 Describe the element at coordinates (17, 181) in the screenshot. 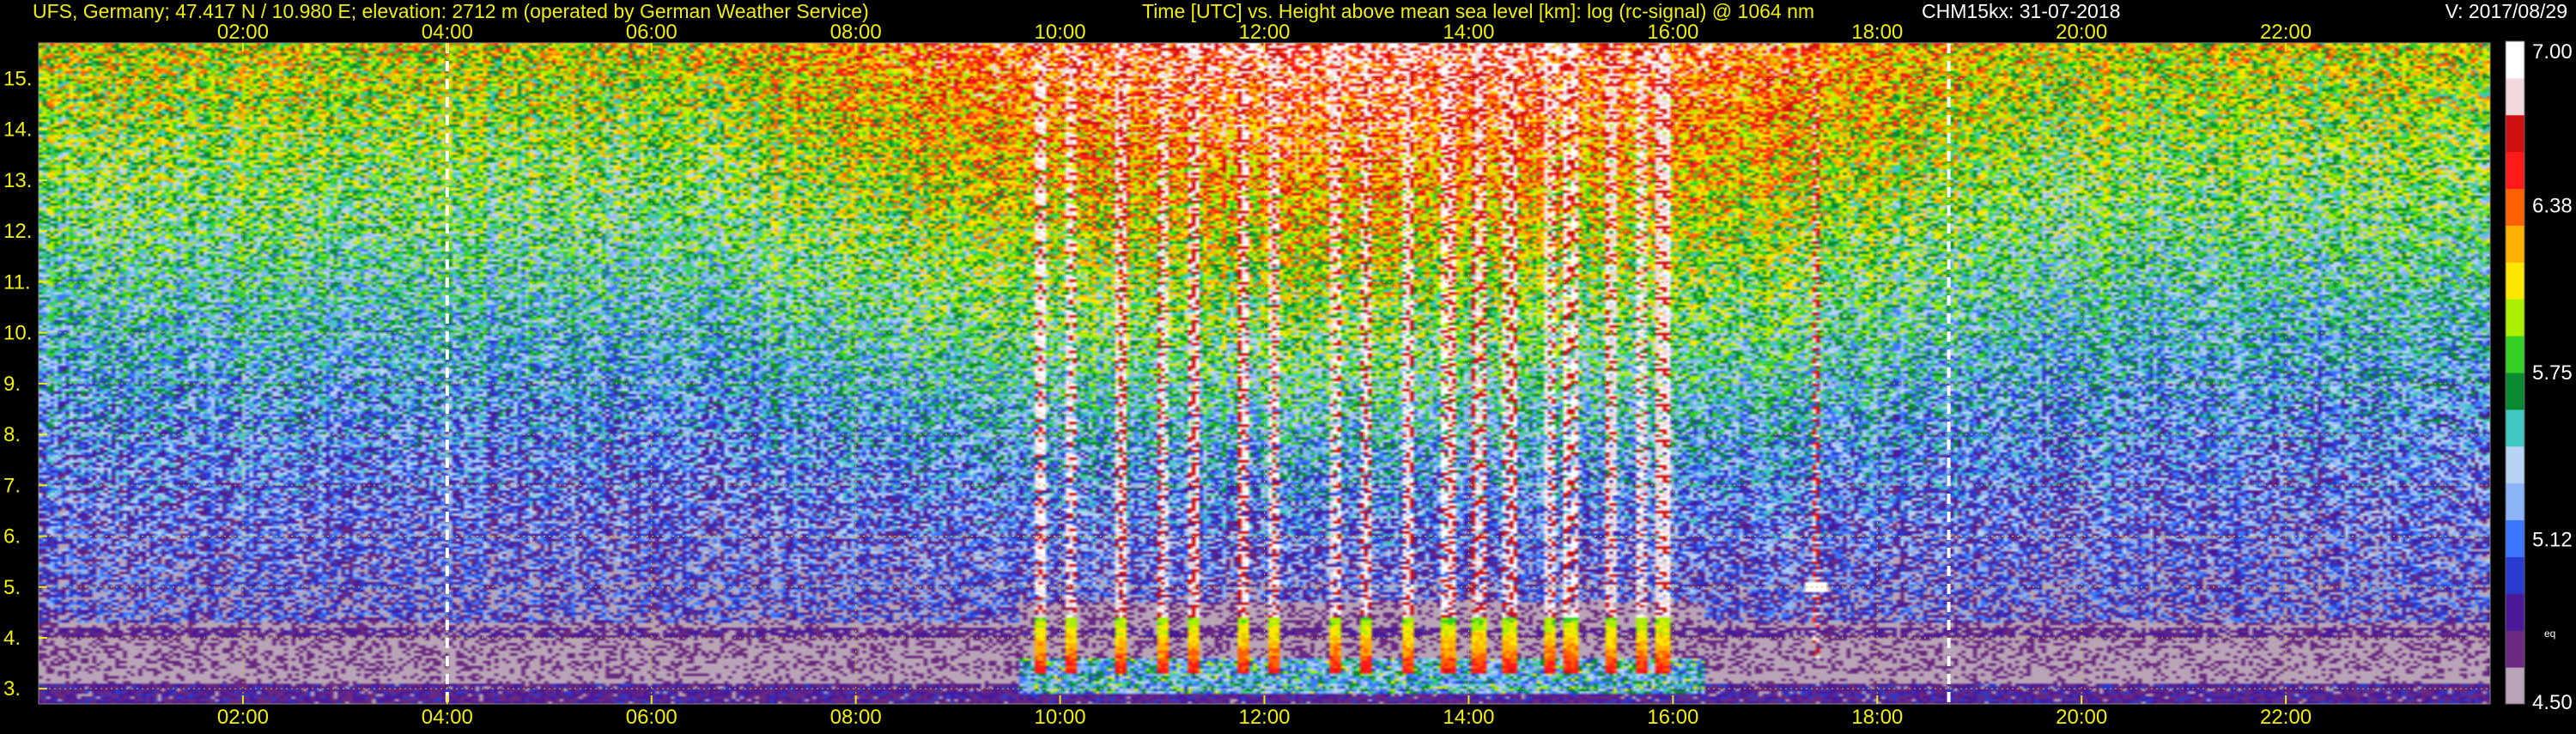

I see `y-tick-label: 13.` at that location.